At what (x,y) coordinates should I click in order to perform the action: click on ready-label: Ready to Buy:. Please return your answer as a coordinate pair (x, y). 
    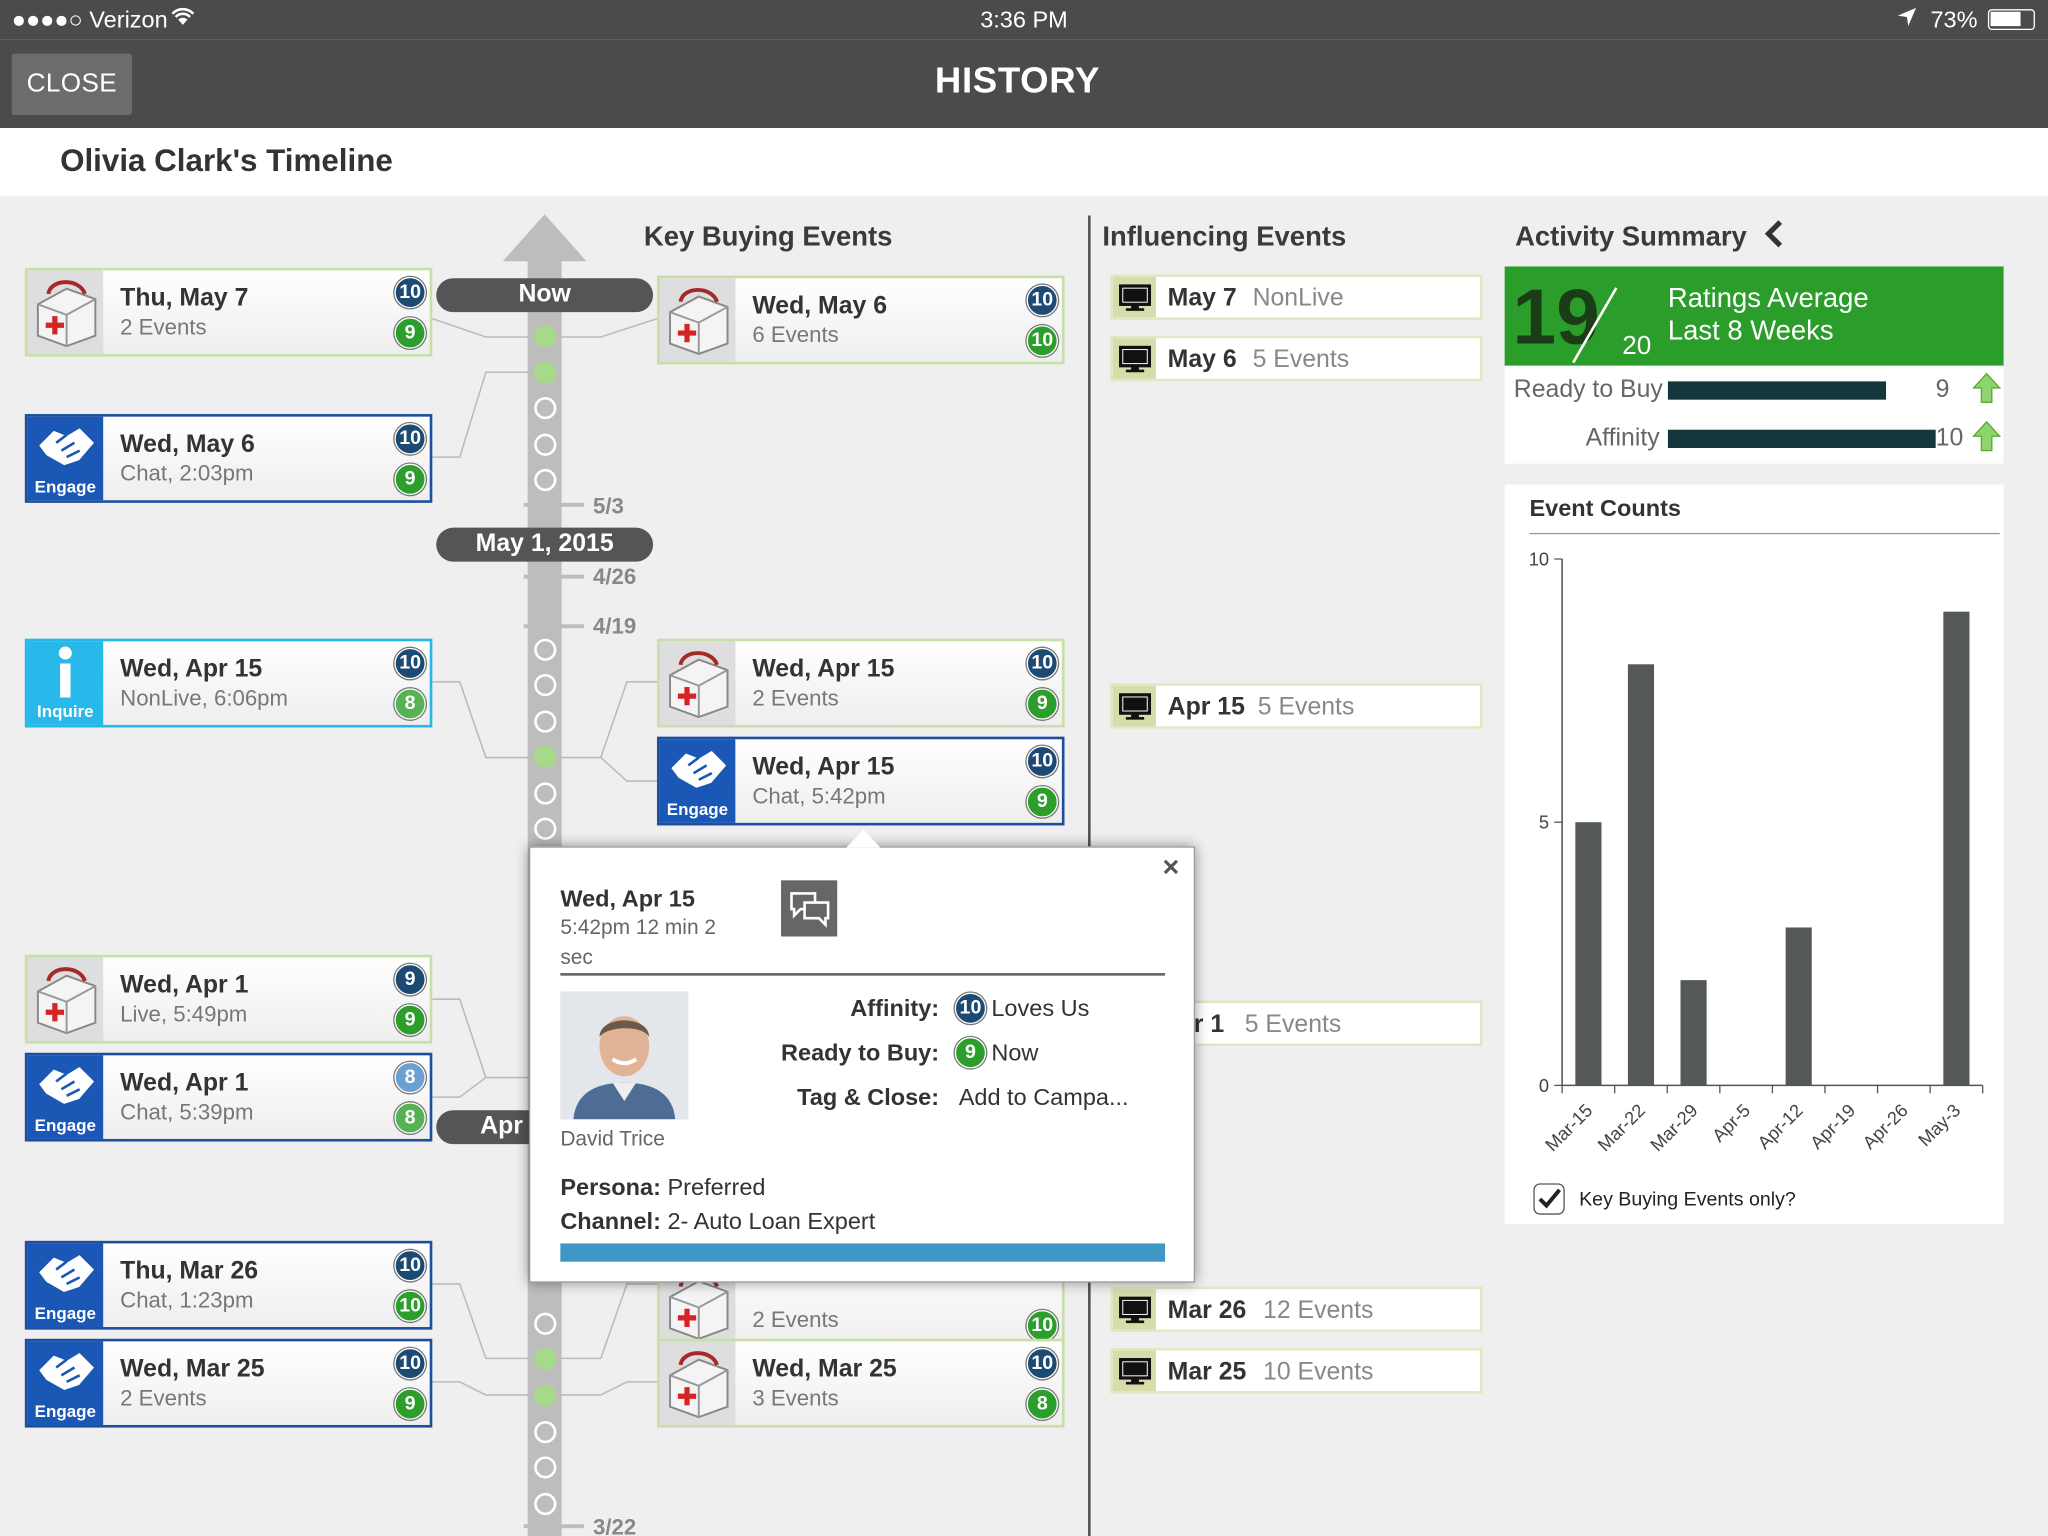
    Looking at the image, I should click on (860, 1052).